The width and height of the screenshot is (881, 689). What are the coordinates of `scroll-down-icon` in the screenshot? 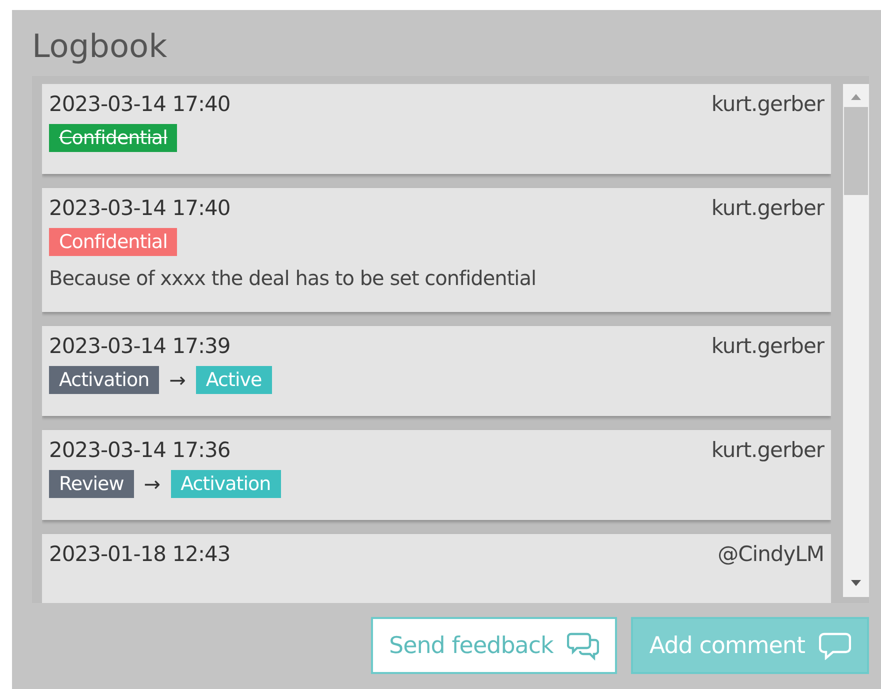 It's located at (856, 583).